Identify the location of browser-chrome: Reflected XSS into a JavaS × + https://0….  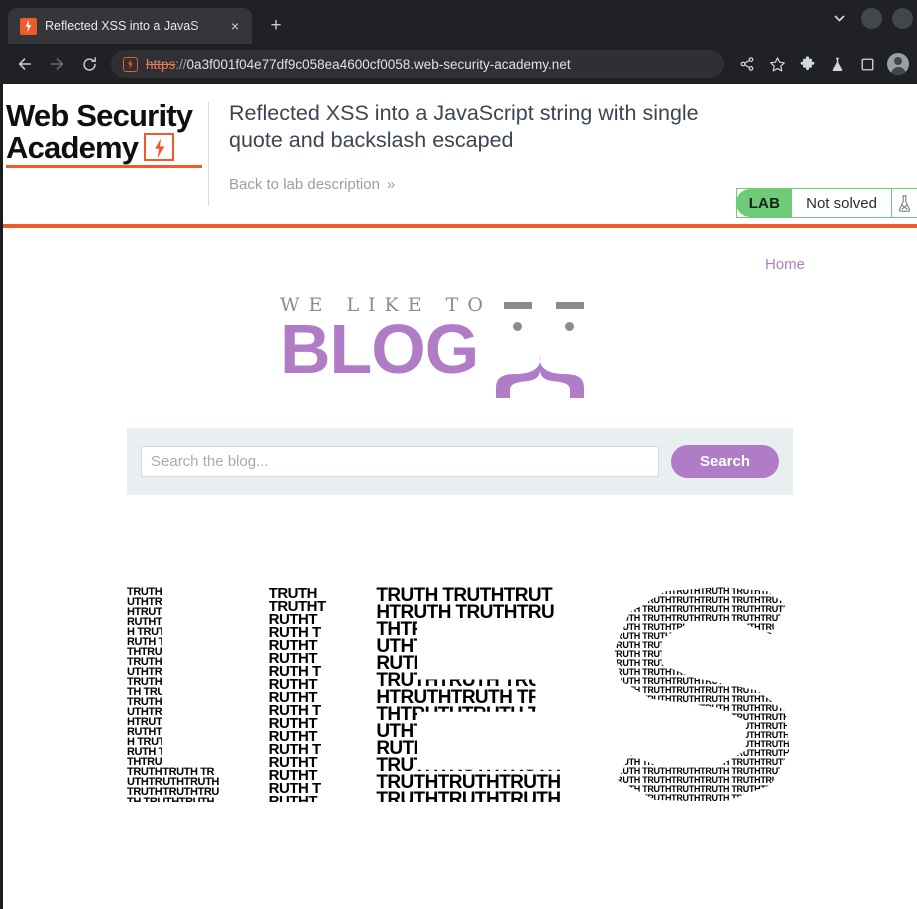
(458, 42).